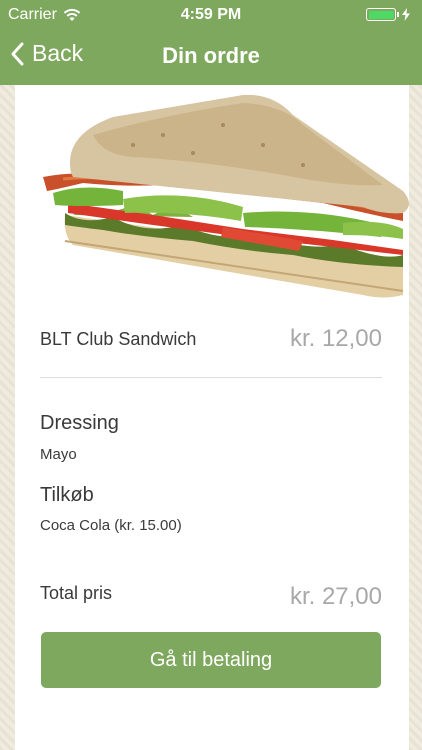  Describe the element at coordinates (335, 596) in the screenshot. I see `total-value: kr. 27,00` at that location.